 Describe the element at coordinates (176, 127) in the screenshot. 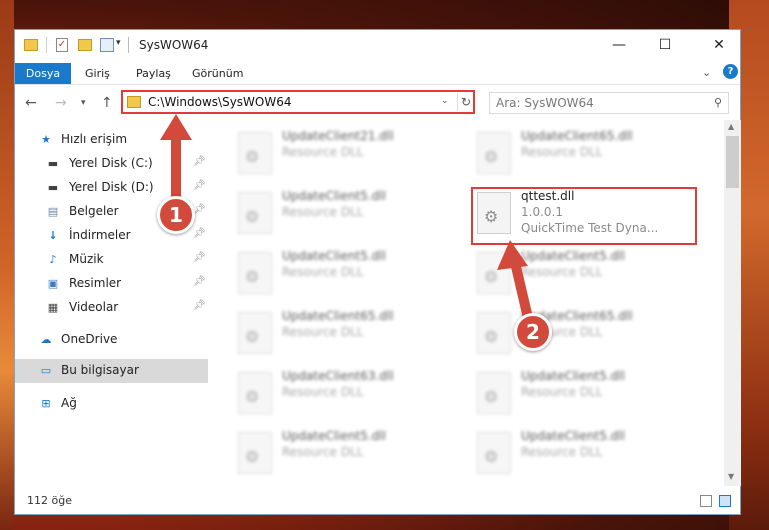

I see `arrow-1-head` at that location.